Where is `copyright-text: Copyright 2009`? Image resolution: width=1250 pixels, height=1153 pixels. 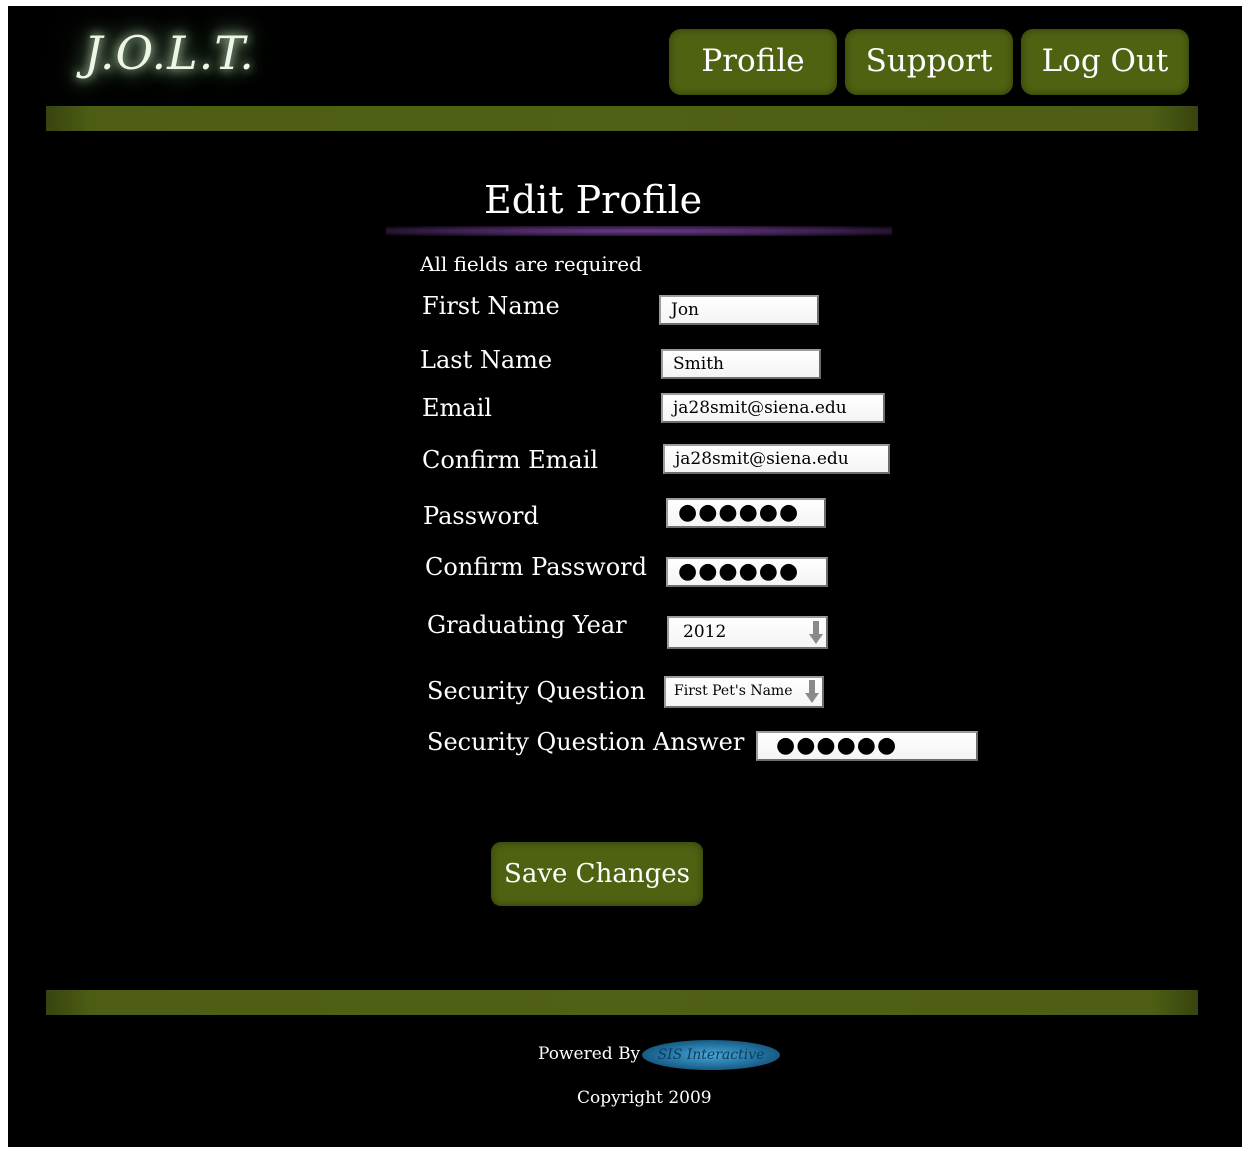 copyright-text: Copyright 2009 is located at coordinates (644, 1098).